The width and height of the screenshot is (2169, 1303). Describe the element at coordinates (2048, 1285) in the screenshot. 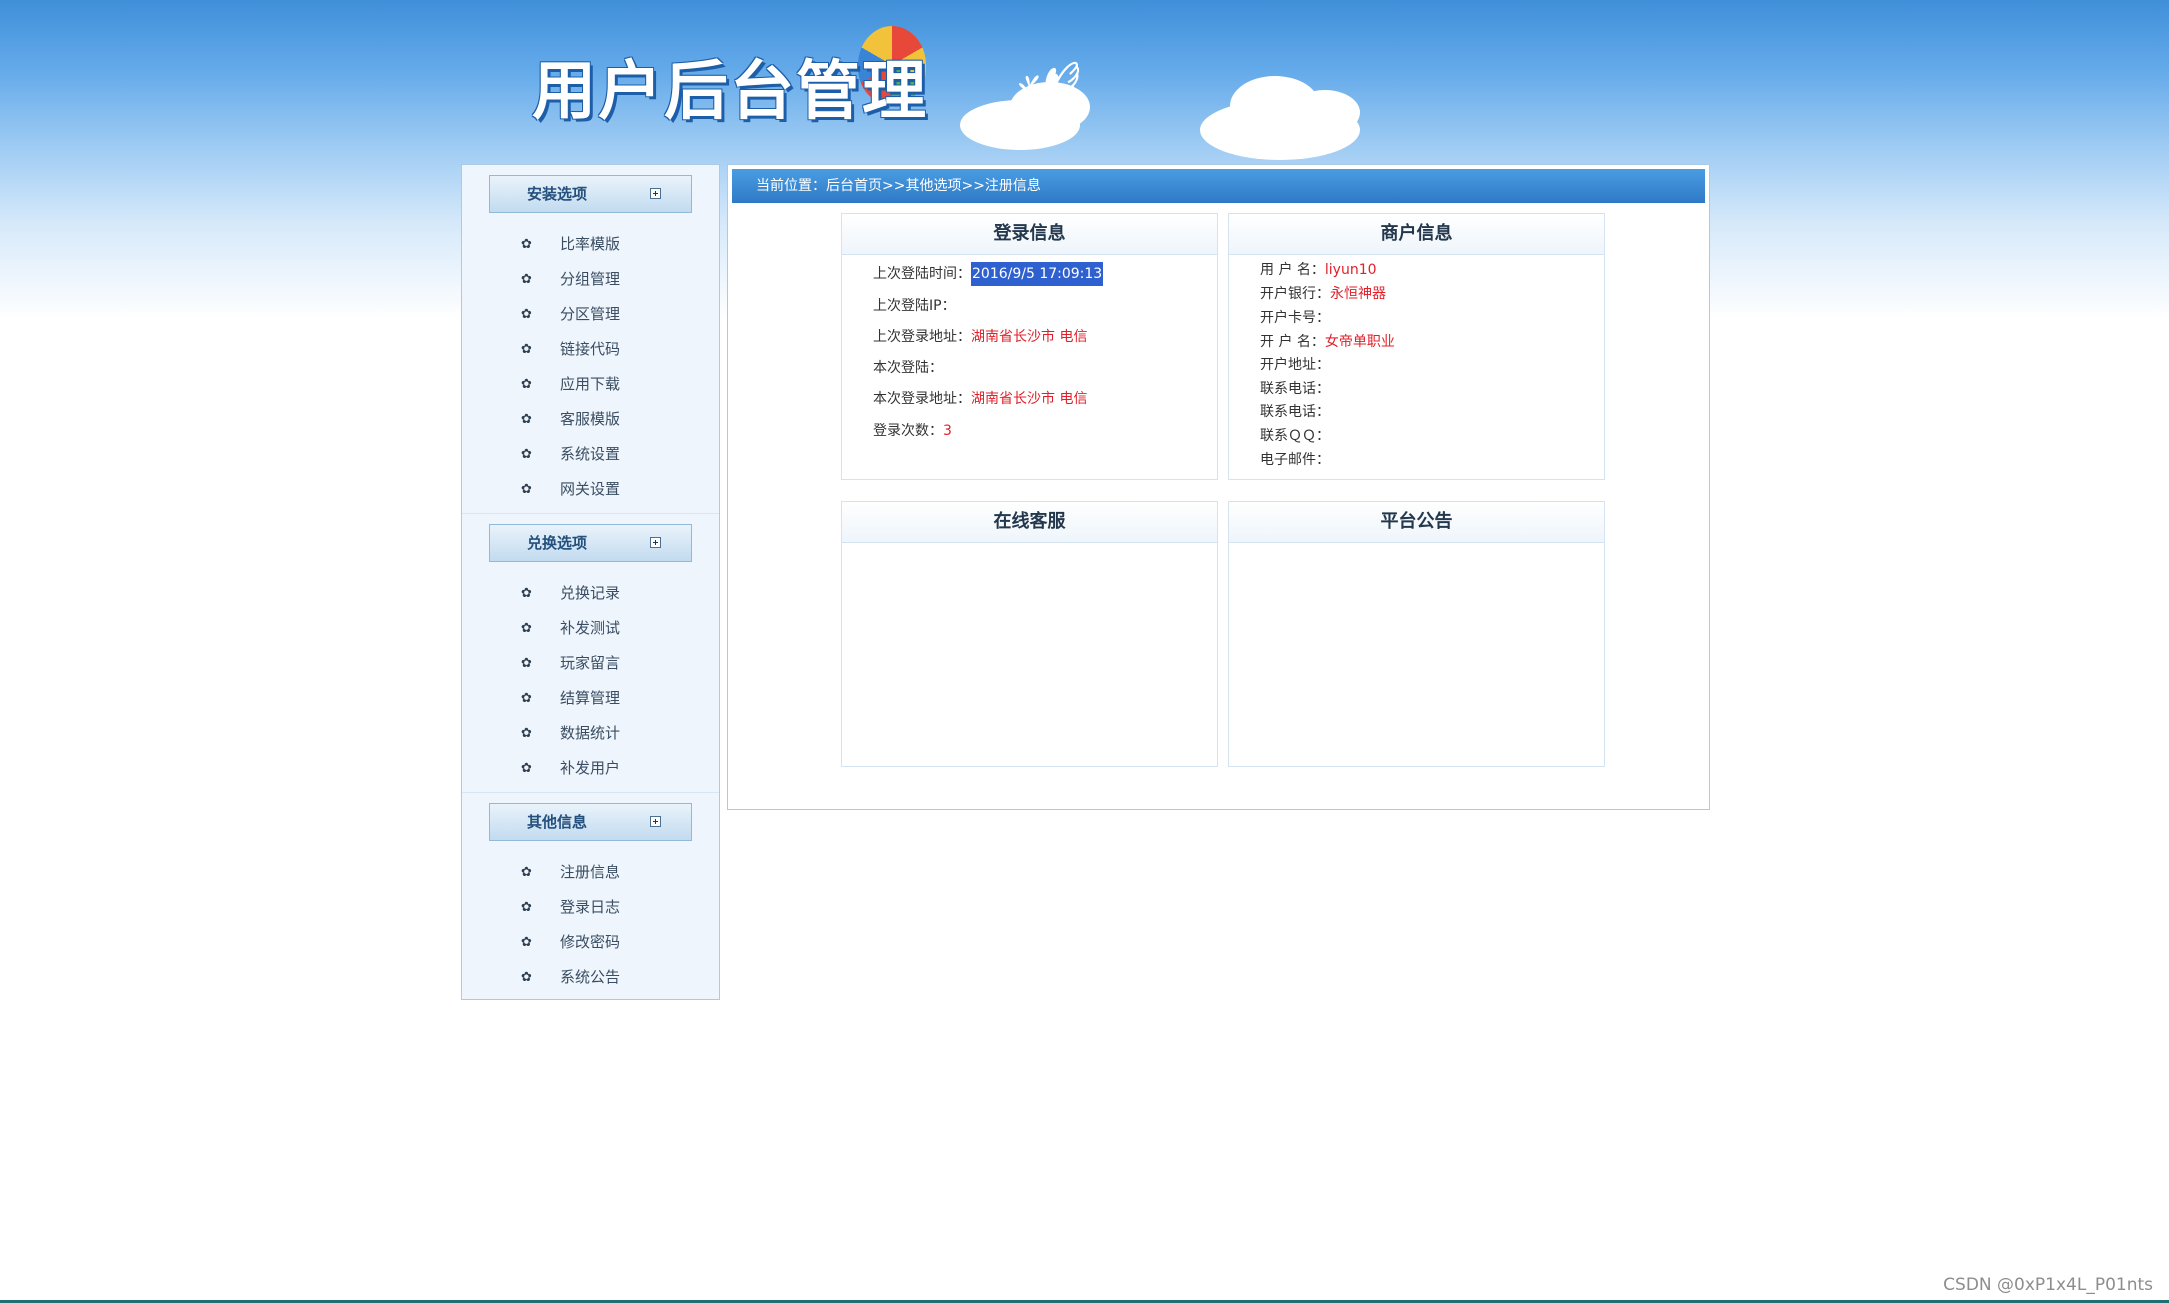

I see `watermark: CSDN @0xP1x4L_P01nts` at that location.